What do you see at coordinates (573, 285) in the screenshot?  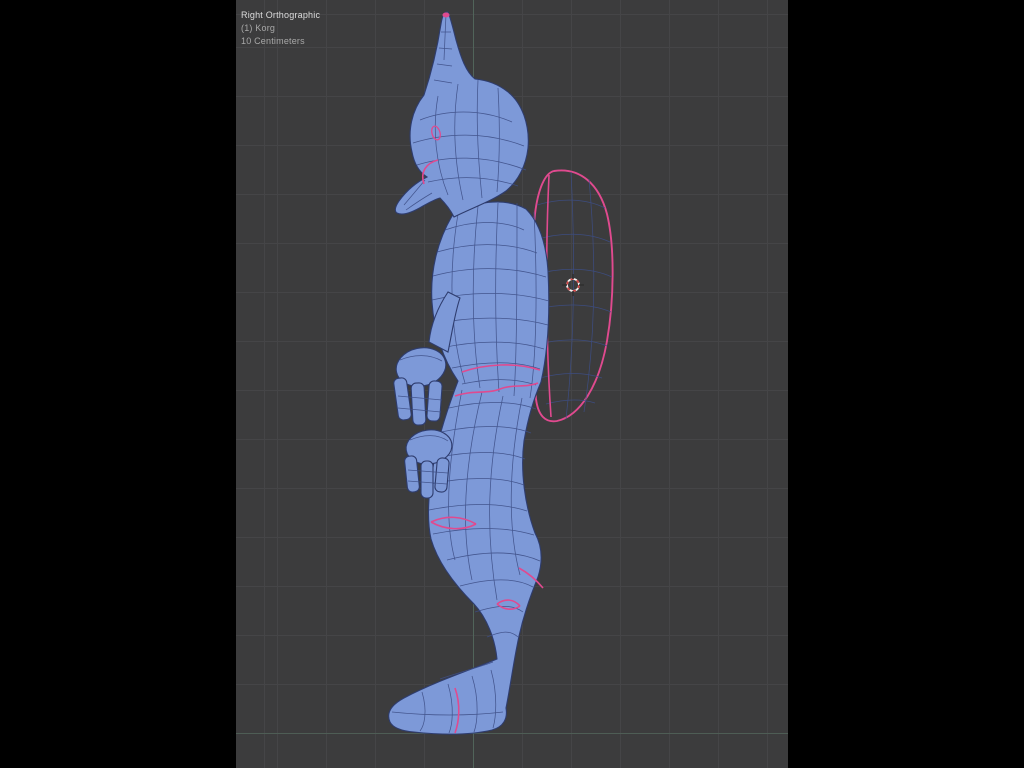 I see `3d-cursor` at bounding box center [573, 285].